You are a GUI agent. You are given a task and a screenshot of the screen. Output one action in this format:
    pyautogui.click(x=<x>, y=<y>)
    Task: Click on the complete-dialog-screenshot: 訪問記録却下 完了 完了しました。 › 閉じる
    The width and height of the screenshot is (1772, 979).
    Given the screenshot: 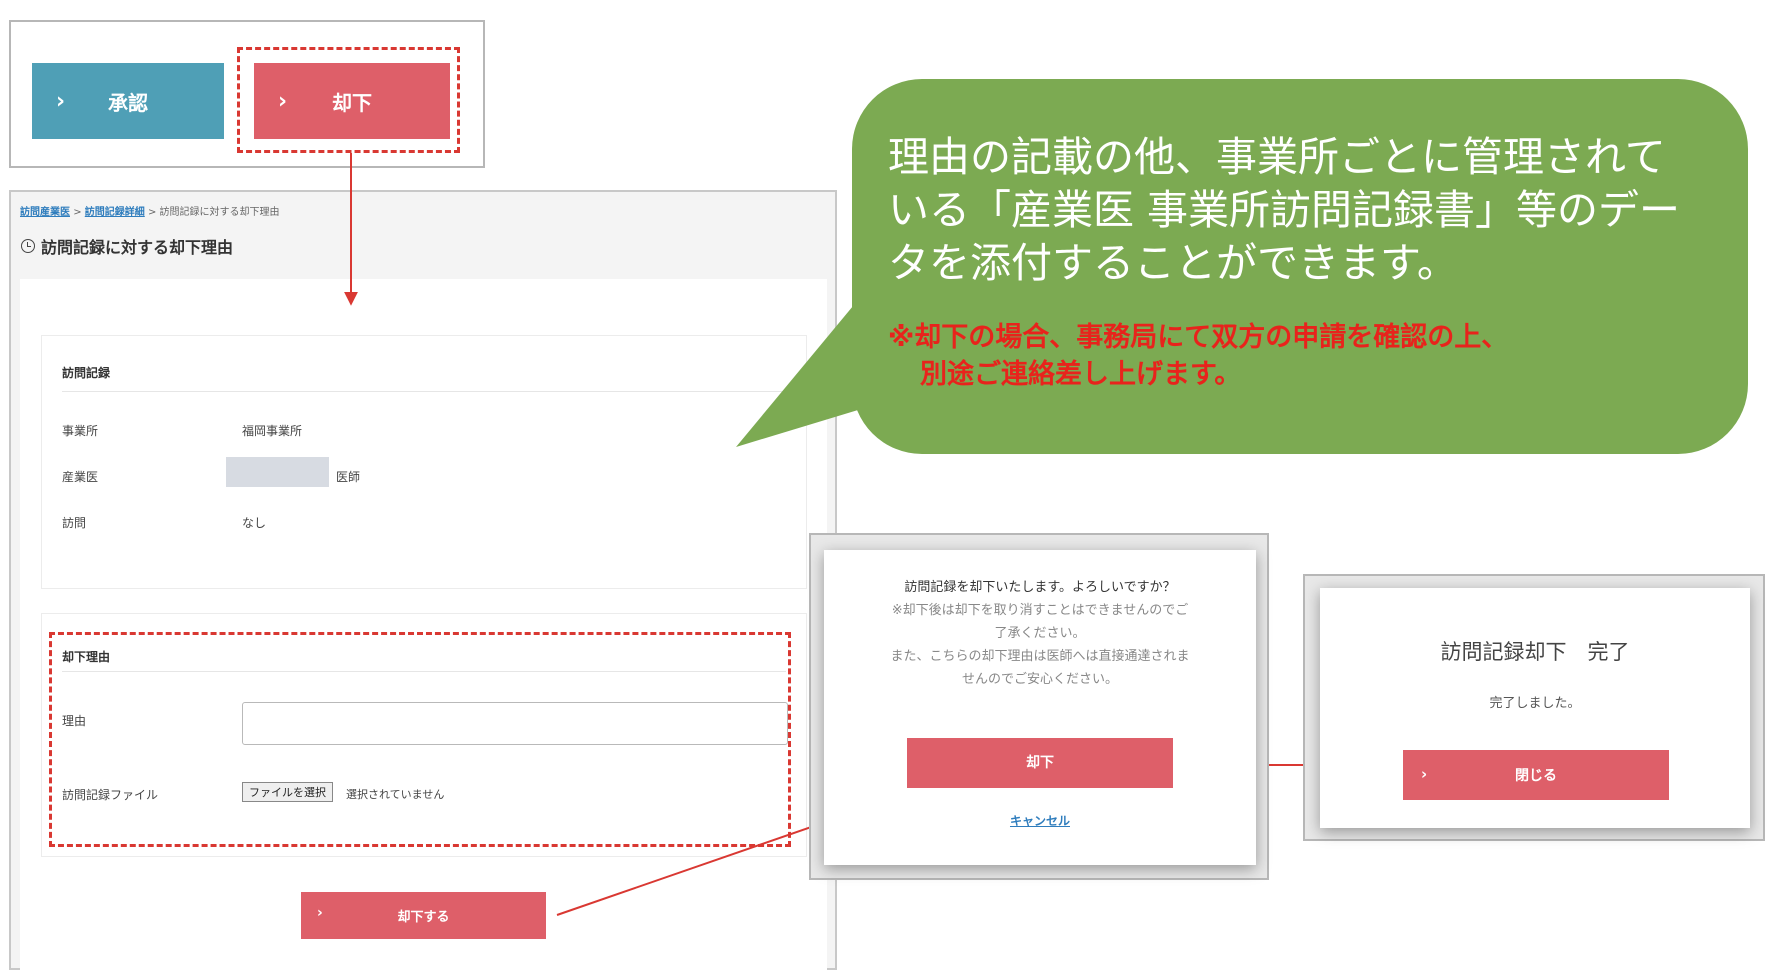 What is the action you would take?
    pyautogui.click(x=1534, y=707)
    